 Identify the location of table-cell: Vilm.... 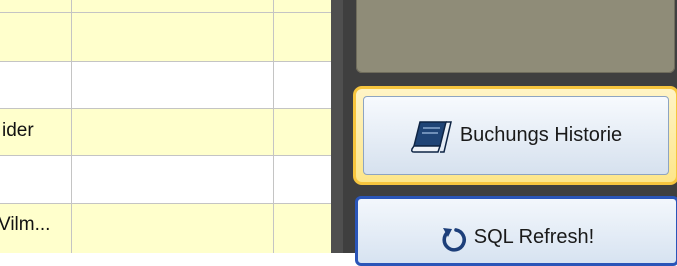
(35, 228).